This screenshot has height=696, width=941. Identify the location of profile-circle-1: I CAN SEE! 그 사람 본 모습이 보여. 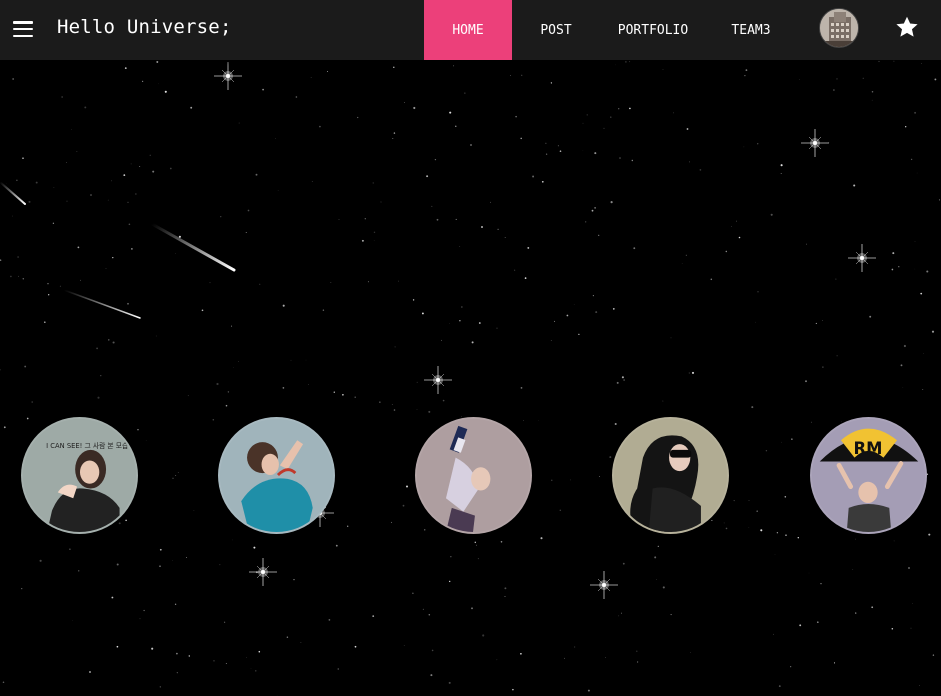
(79, 475).